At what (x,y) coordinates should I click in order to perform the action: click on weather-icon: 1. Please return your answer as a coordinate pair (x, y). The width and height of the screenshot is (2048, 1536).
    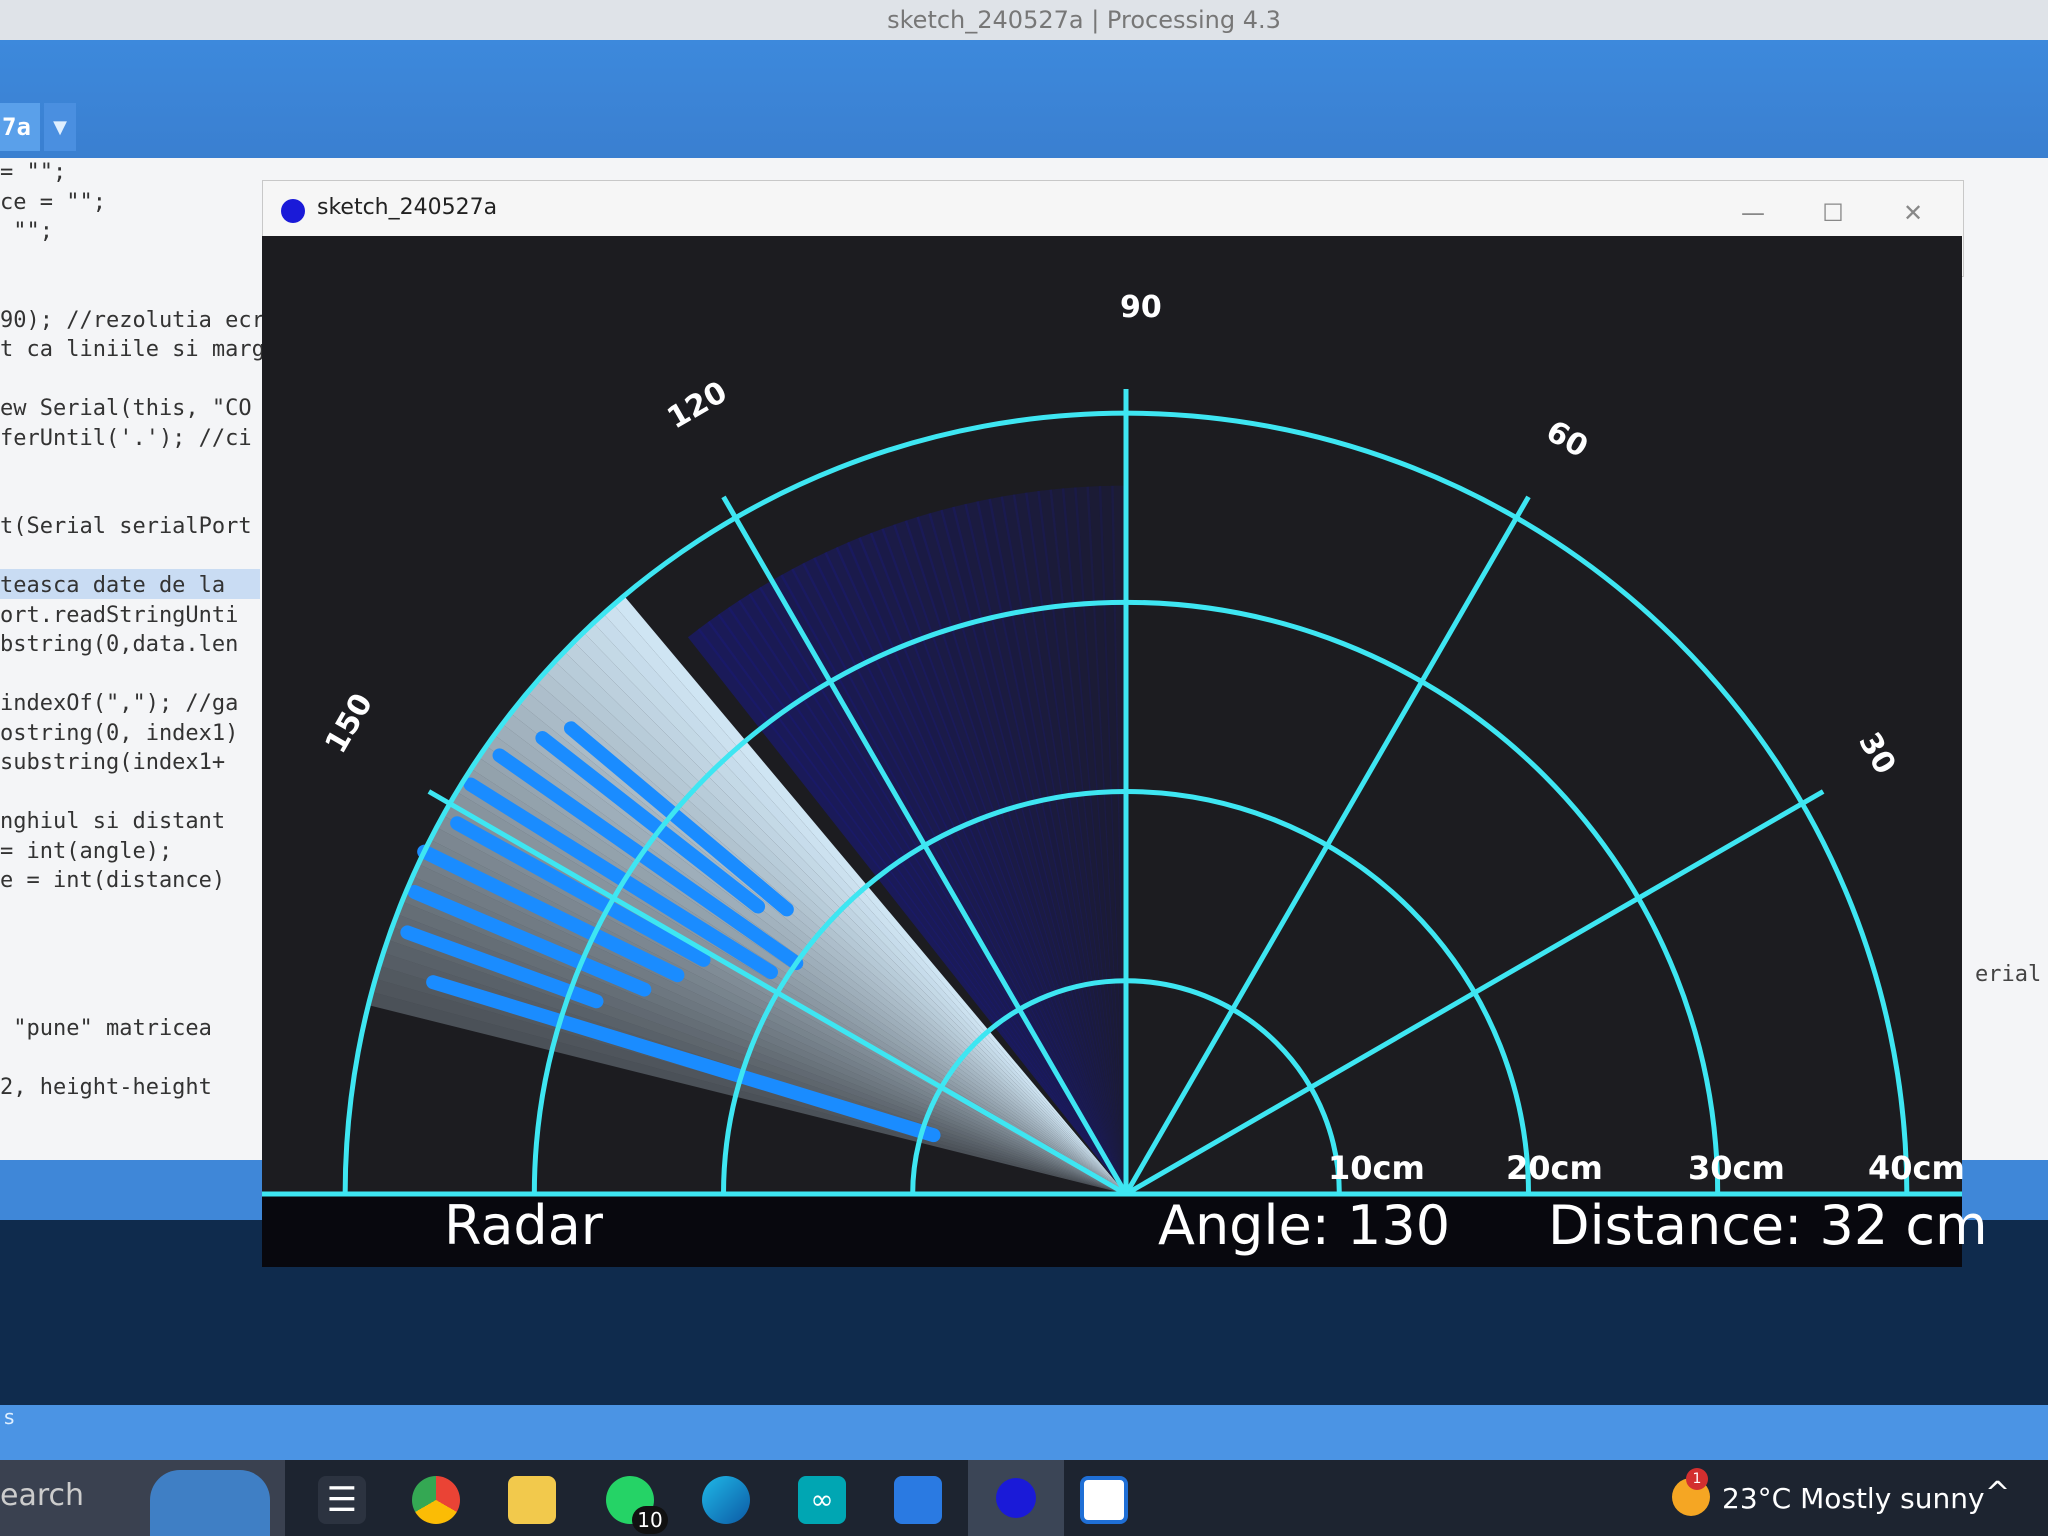
    Looking at the image, I should click on (1691, 1492).